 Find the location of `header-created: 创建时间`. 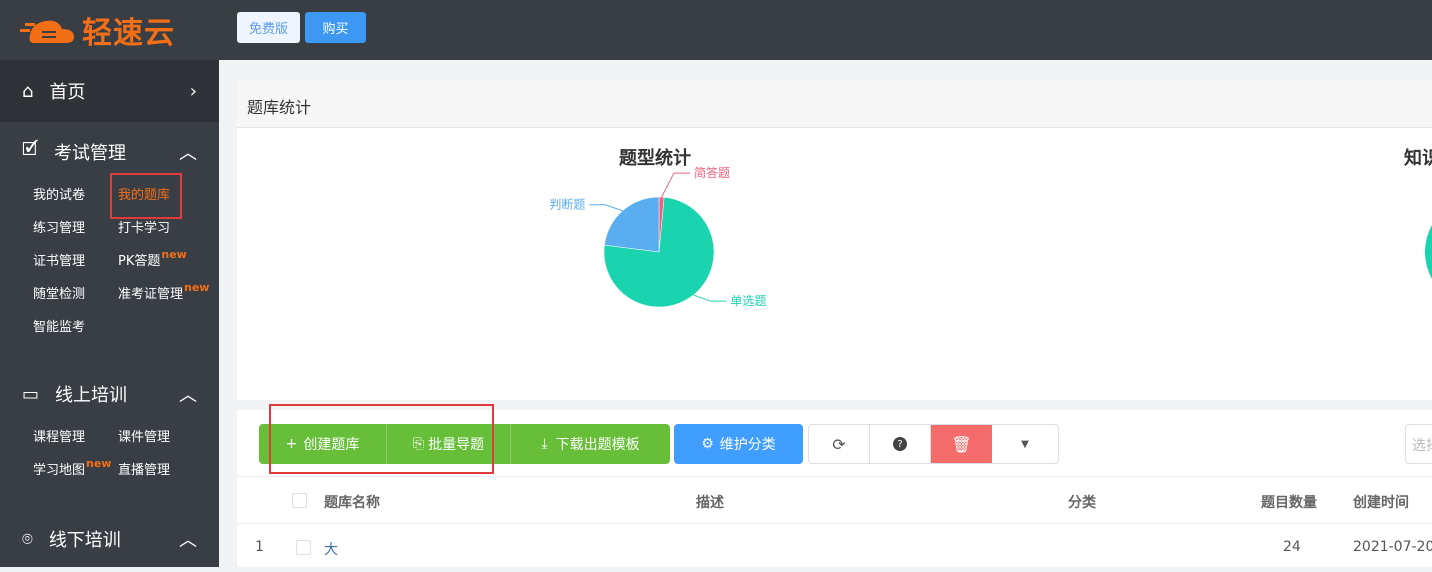

header-created: 创建时间 is located at coordinates (1381, 502).